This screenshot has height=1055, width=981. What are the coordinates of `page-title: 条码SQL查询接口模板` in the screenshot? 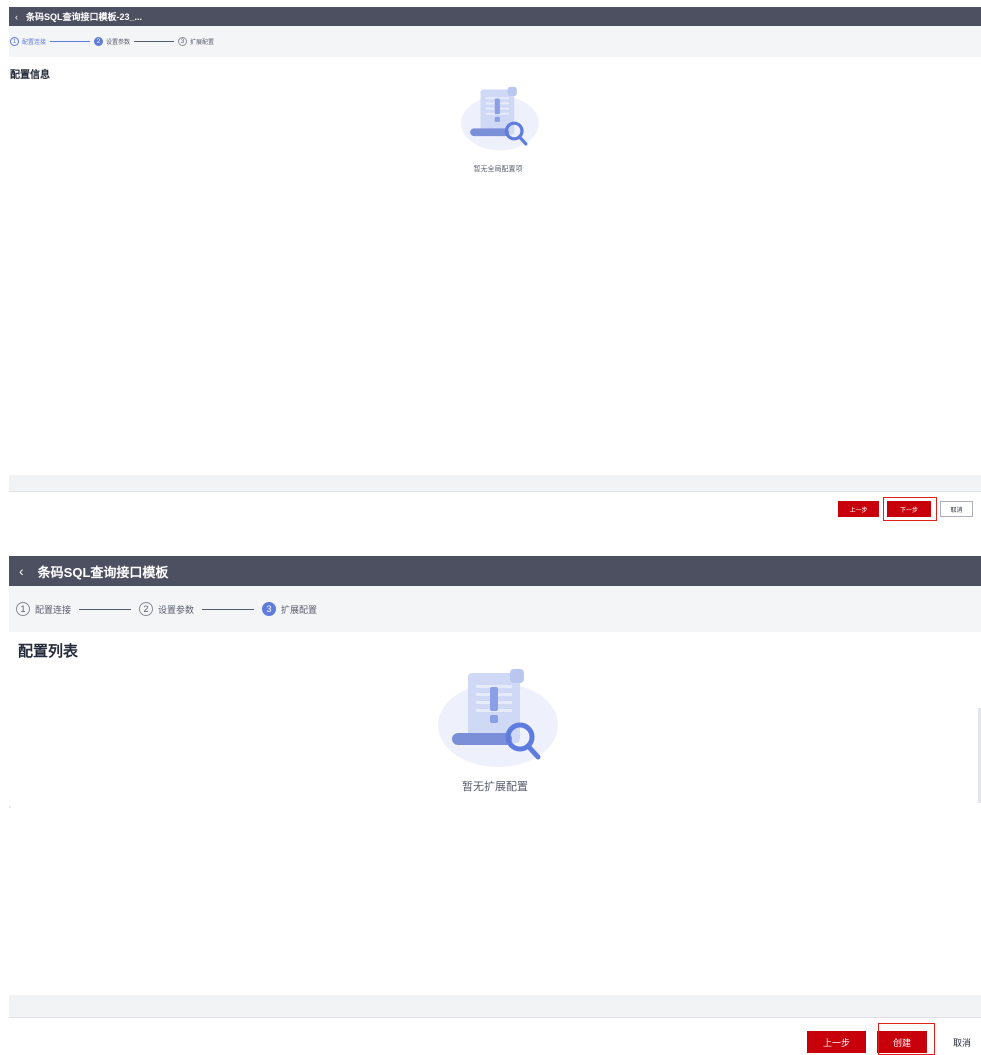 It's located at (103, 572).